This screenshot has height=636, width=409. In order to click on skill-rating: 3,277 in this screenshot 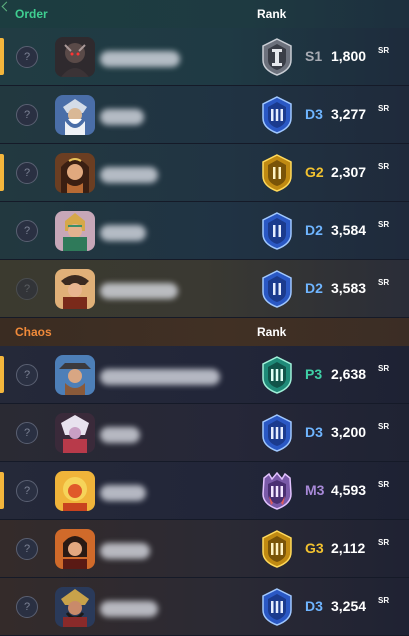, I will do `click(349, 114)`.